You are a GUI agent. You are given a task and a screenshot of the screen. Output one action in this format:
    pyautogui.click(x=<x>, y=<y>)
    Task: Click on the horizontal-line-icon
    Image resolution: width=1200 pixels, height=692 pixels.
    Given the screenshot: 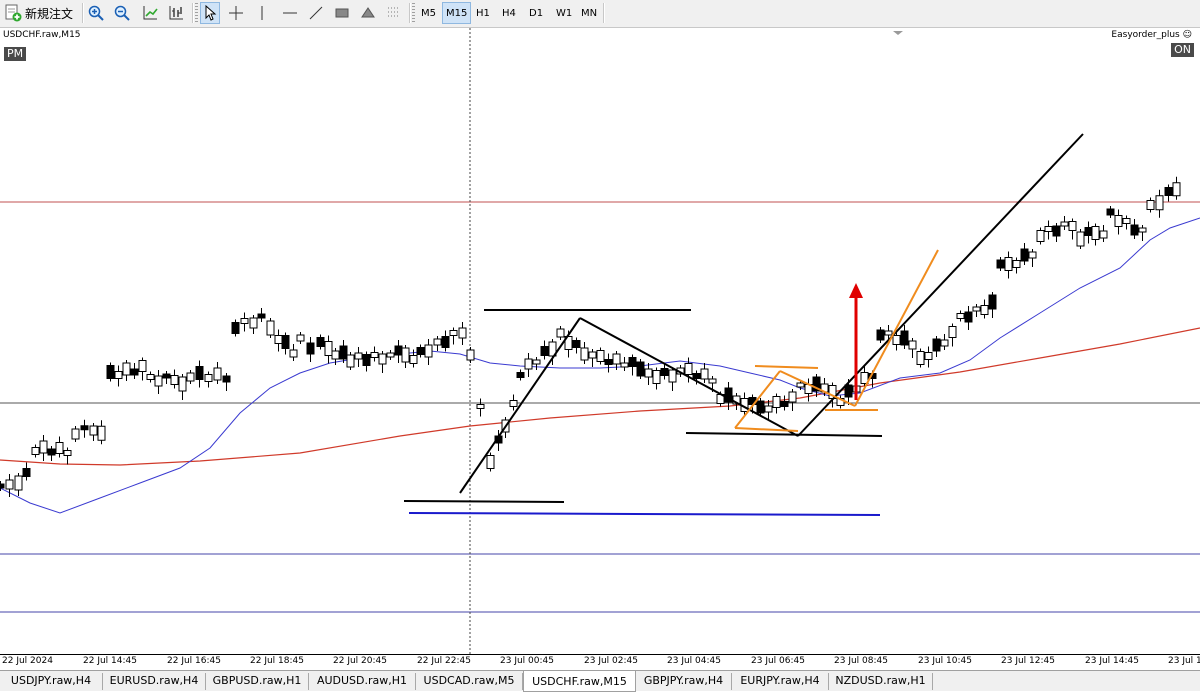 What is the action you would take?
    pyautogui.click(x=290, y=13)
    